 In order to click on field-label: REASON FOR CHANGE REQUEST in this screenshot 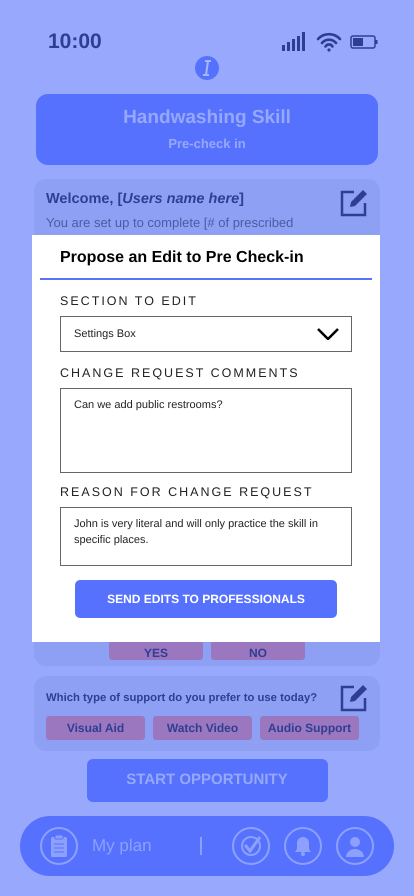, I will do `click(187, 492)`.